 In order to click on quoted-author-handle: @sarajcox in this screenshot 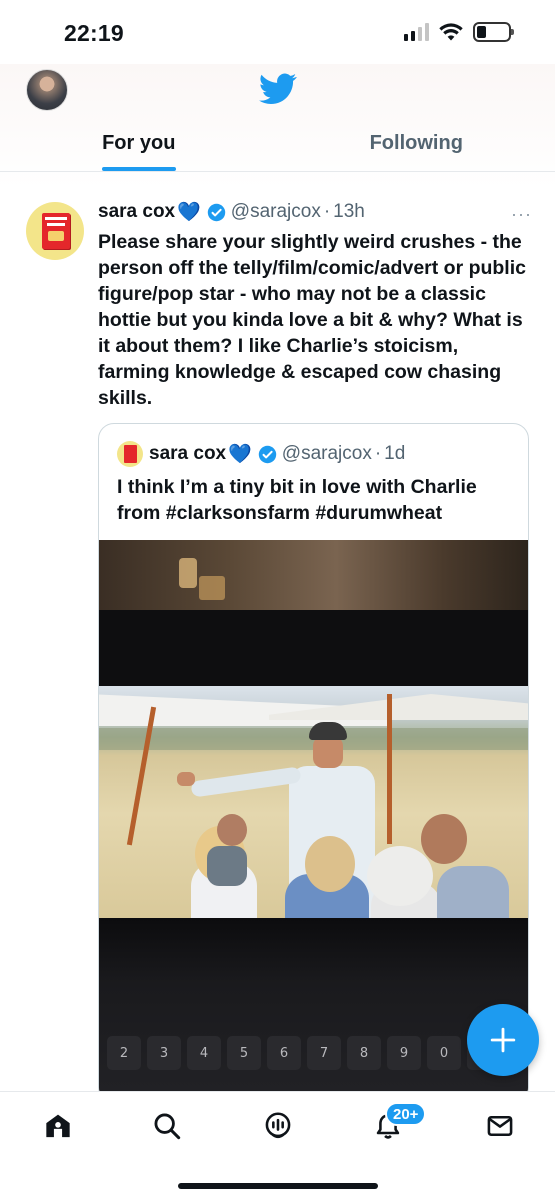, I will do `click(326, 453)`.